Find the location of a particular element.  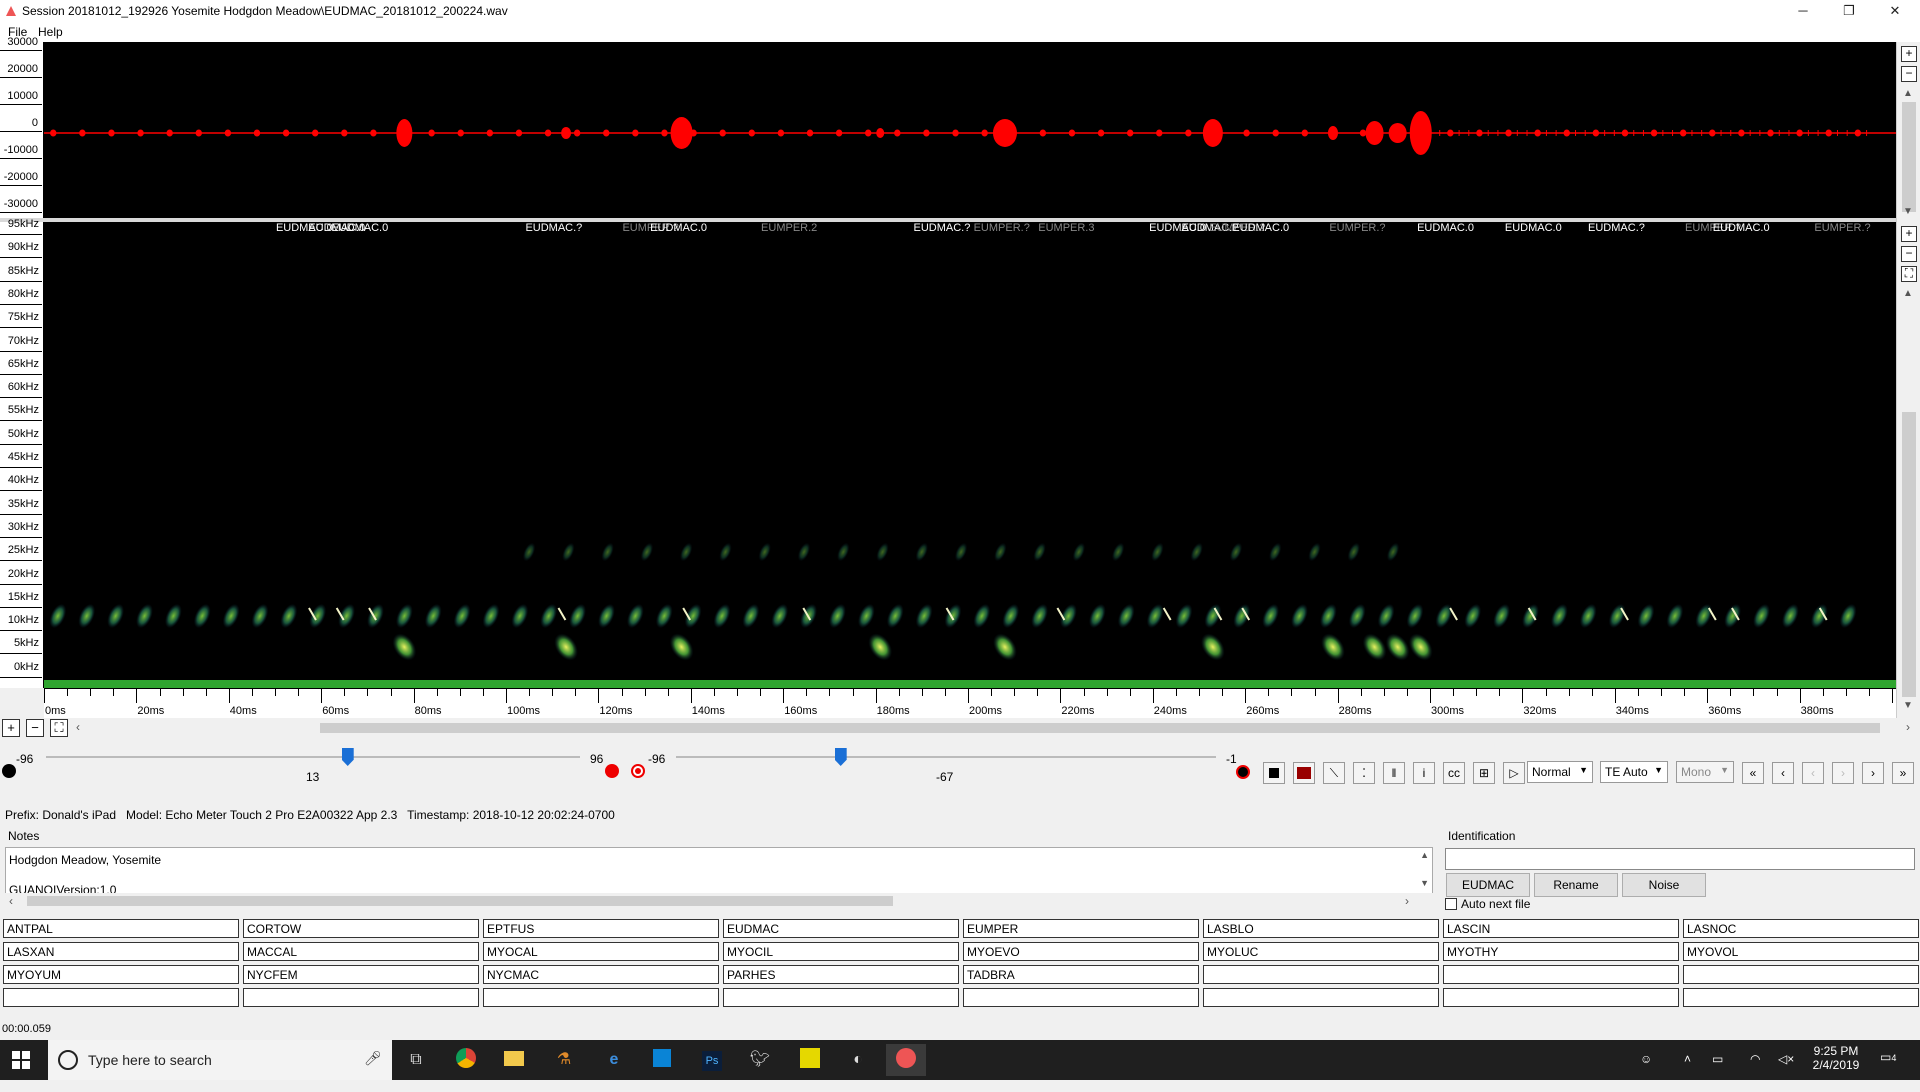

app-icon: ⚗ is located at coordinates (564, 1060).